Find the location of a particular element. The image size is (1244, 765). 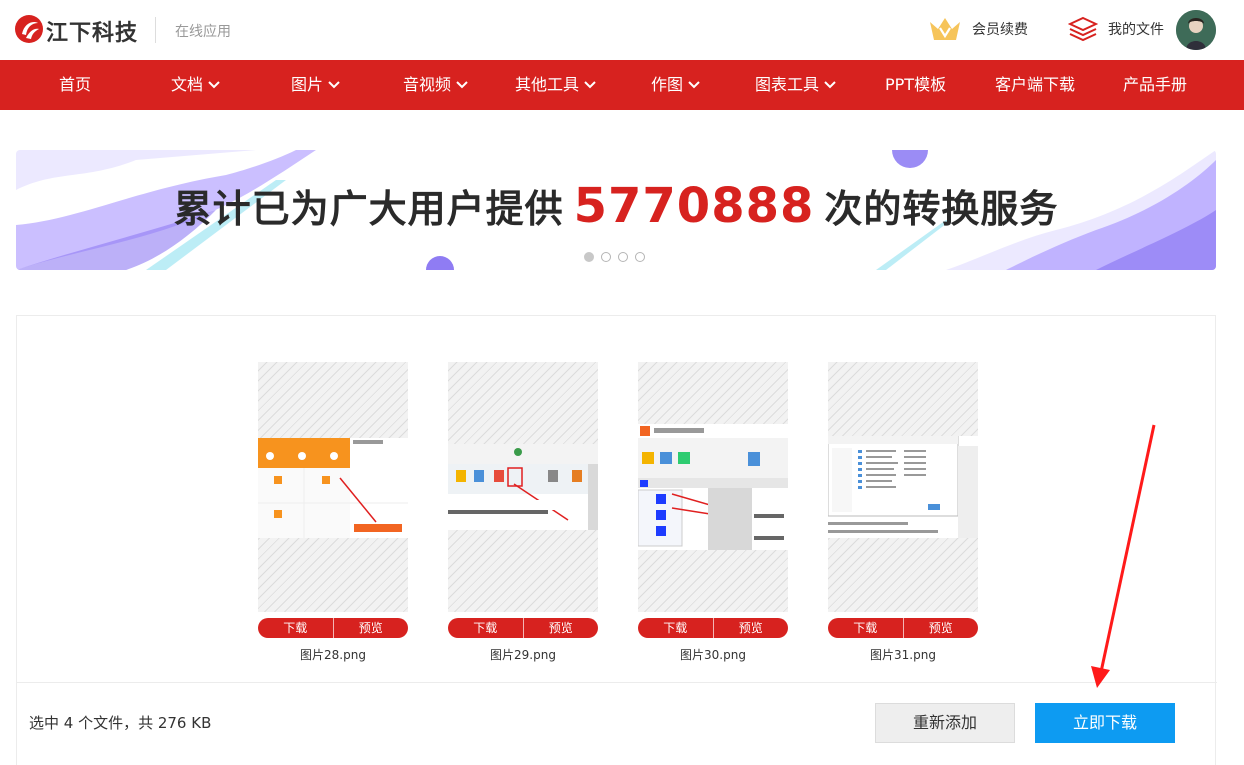

nav-item-docs: 文档 is located at coordinates (196, 85).